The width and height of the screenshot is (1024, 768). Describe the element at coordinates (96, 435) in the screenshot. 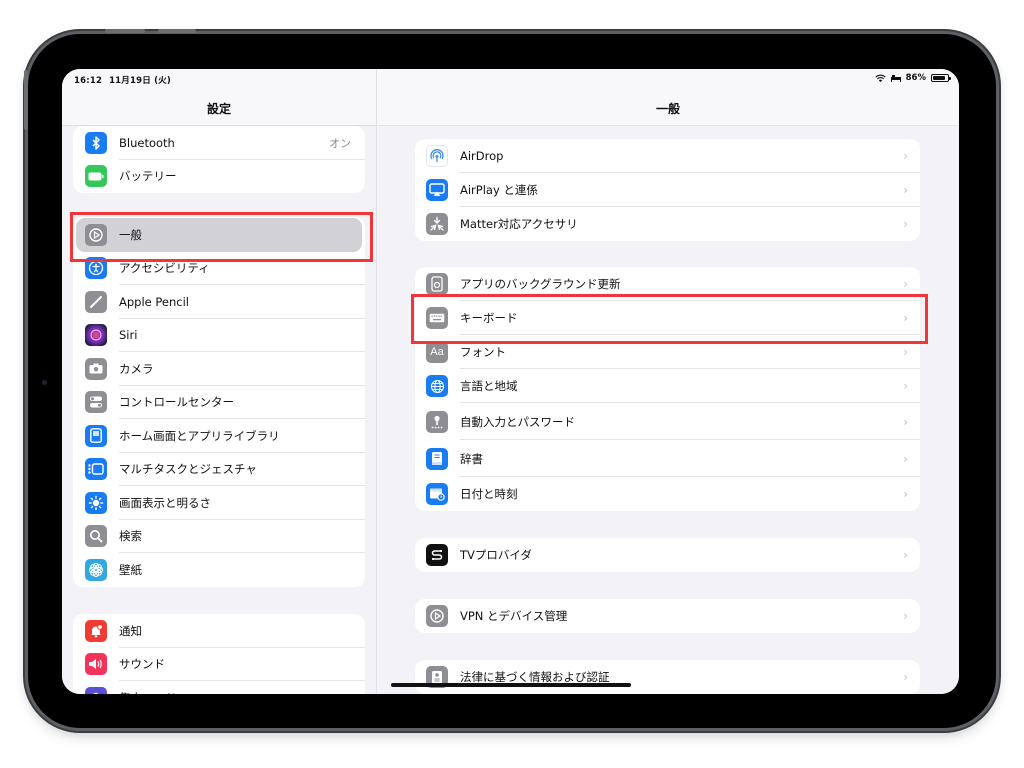

I see `home-screen-icon` at that location.